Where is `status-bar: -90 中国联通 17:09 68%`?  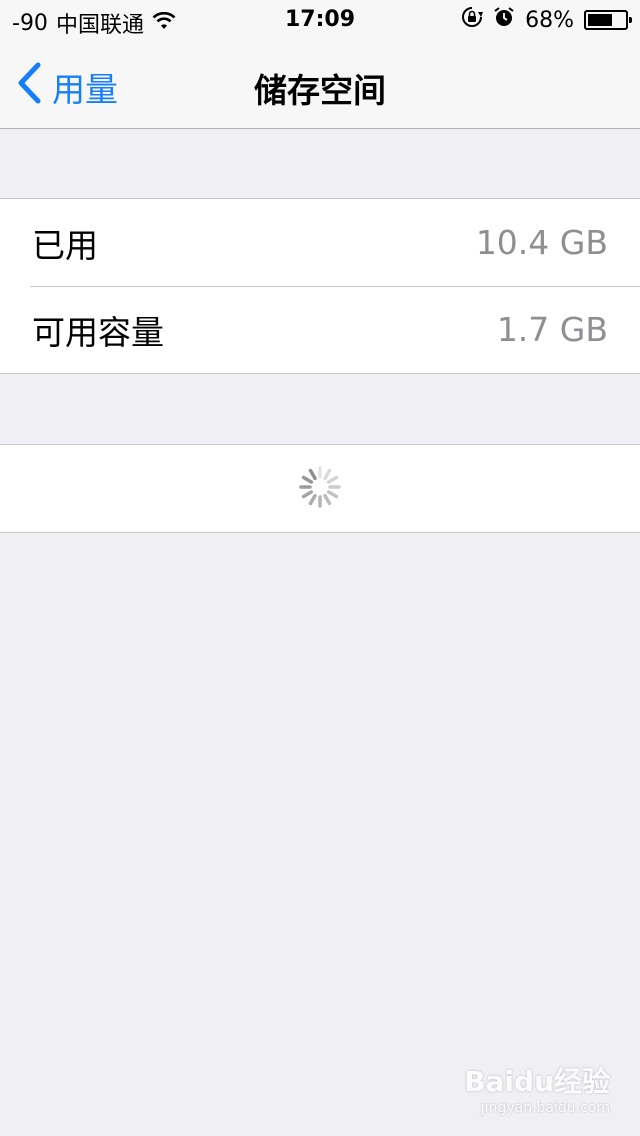
status-bar: -90 中国联通 17:09 68% is located at coordinates (320, 20).